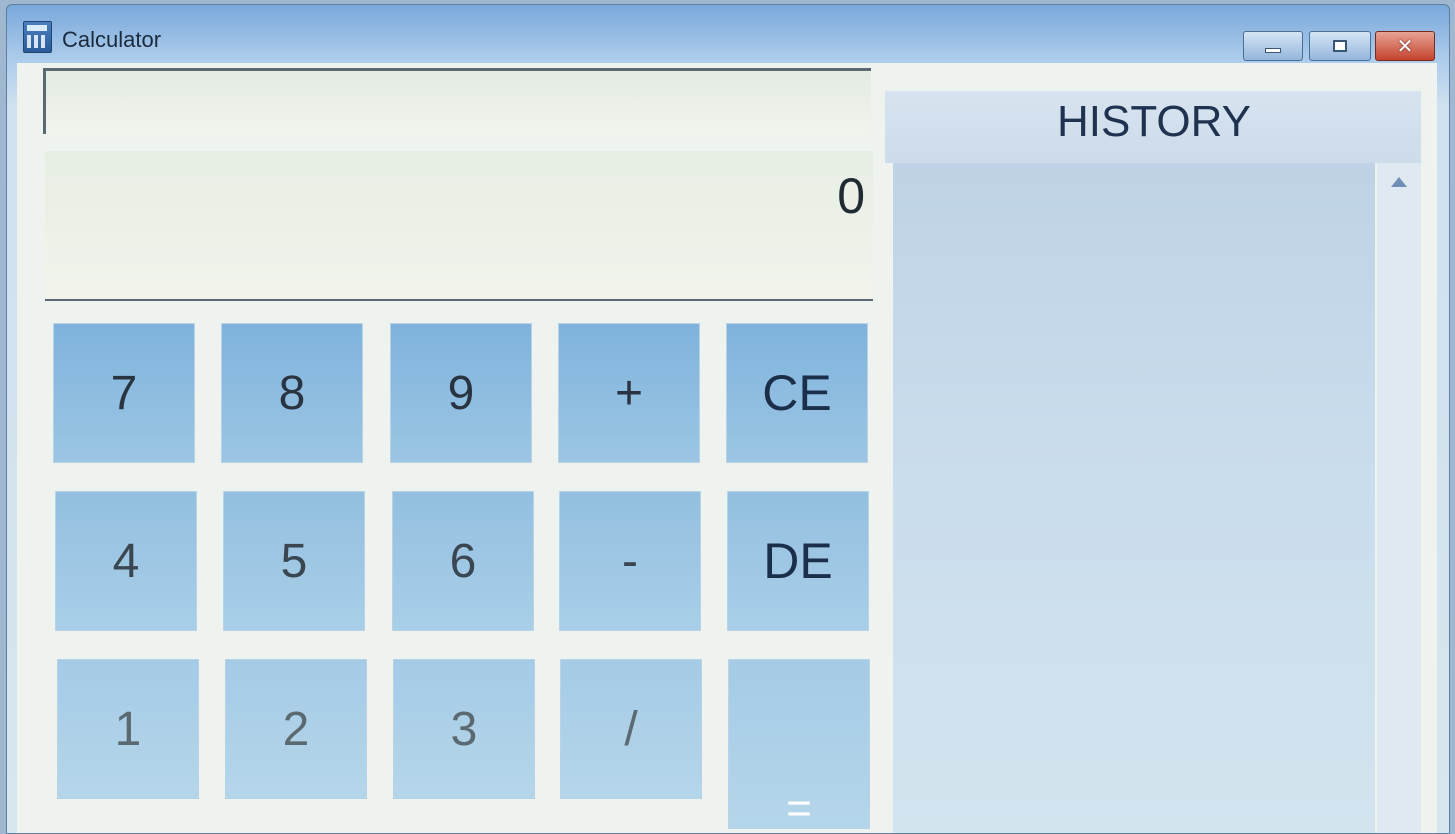  I want to click on minimize-icon, so click(1273, 50).